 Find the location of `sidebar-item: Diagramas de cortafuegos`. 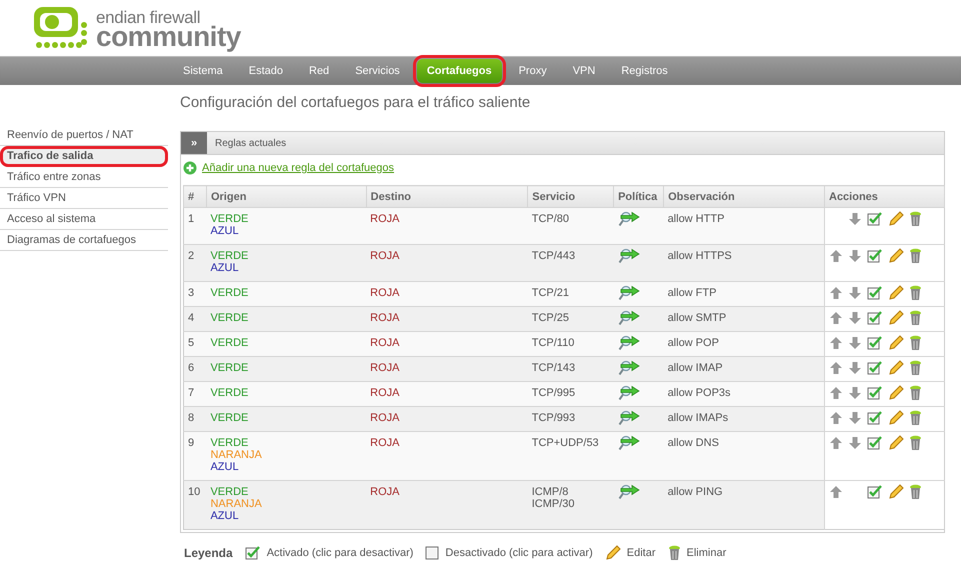

sidebar-item: Diagramas de cortafuegos is located at coordinates (84, 240).